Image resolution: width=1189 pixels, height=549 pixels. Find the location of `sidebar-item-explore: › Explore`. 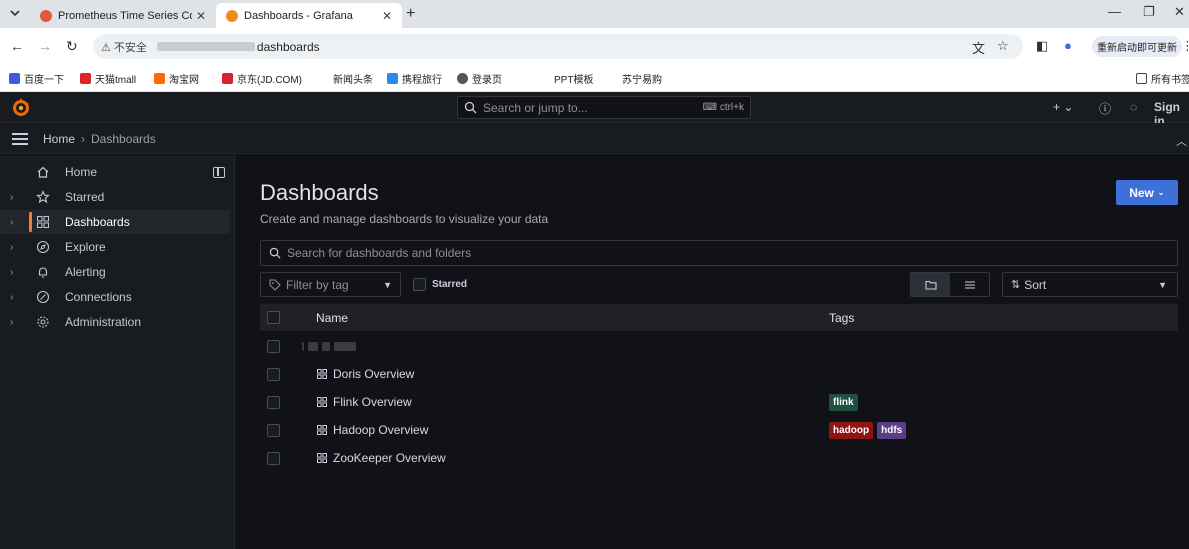

sidebar-item-explore: › Explore is located at coordinates (115, 247).